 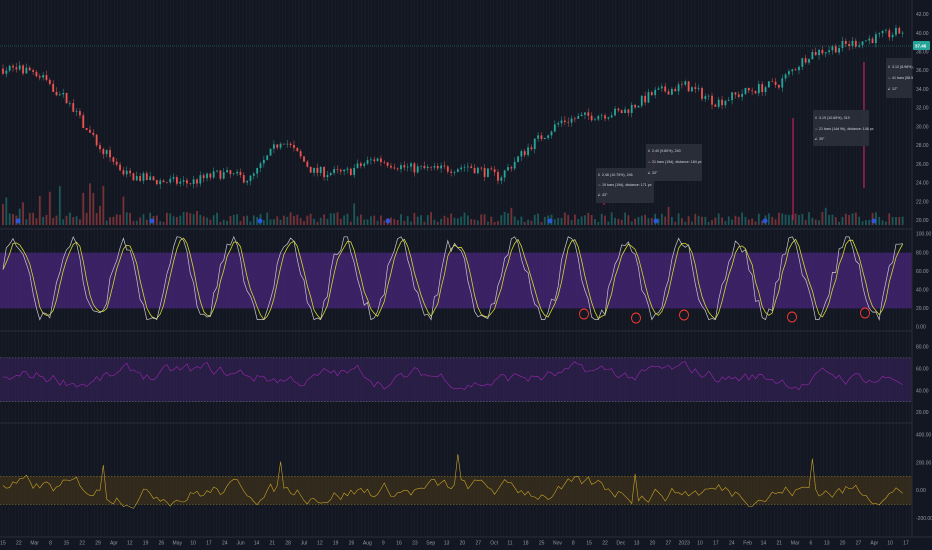 What do you see at coordinates (456, 379) in the screenshot?
I see `rsi-band` at bounding box center [456, 379].